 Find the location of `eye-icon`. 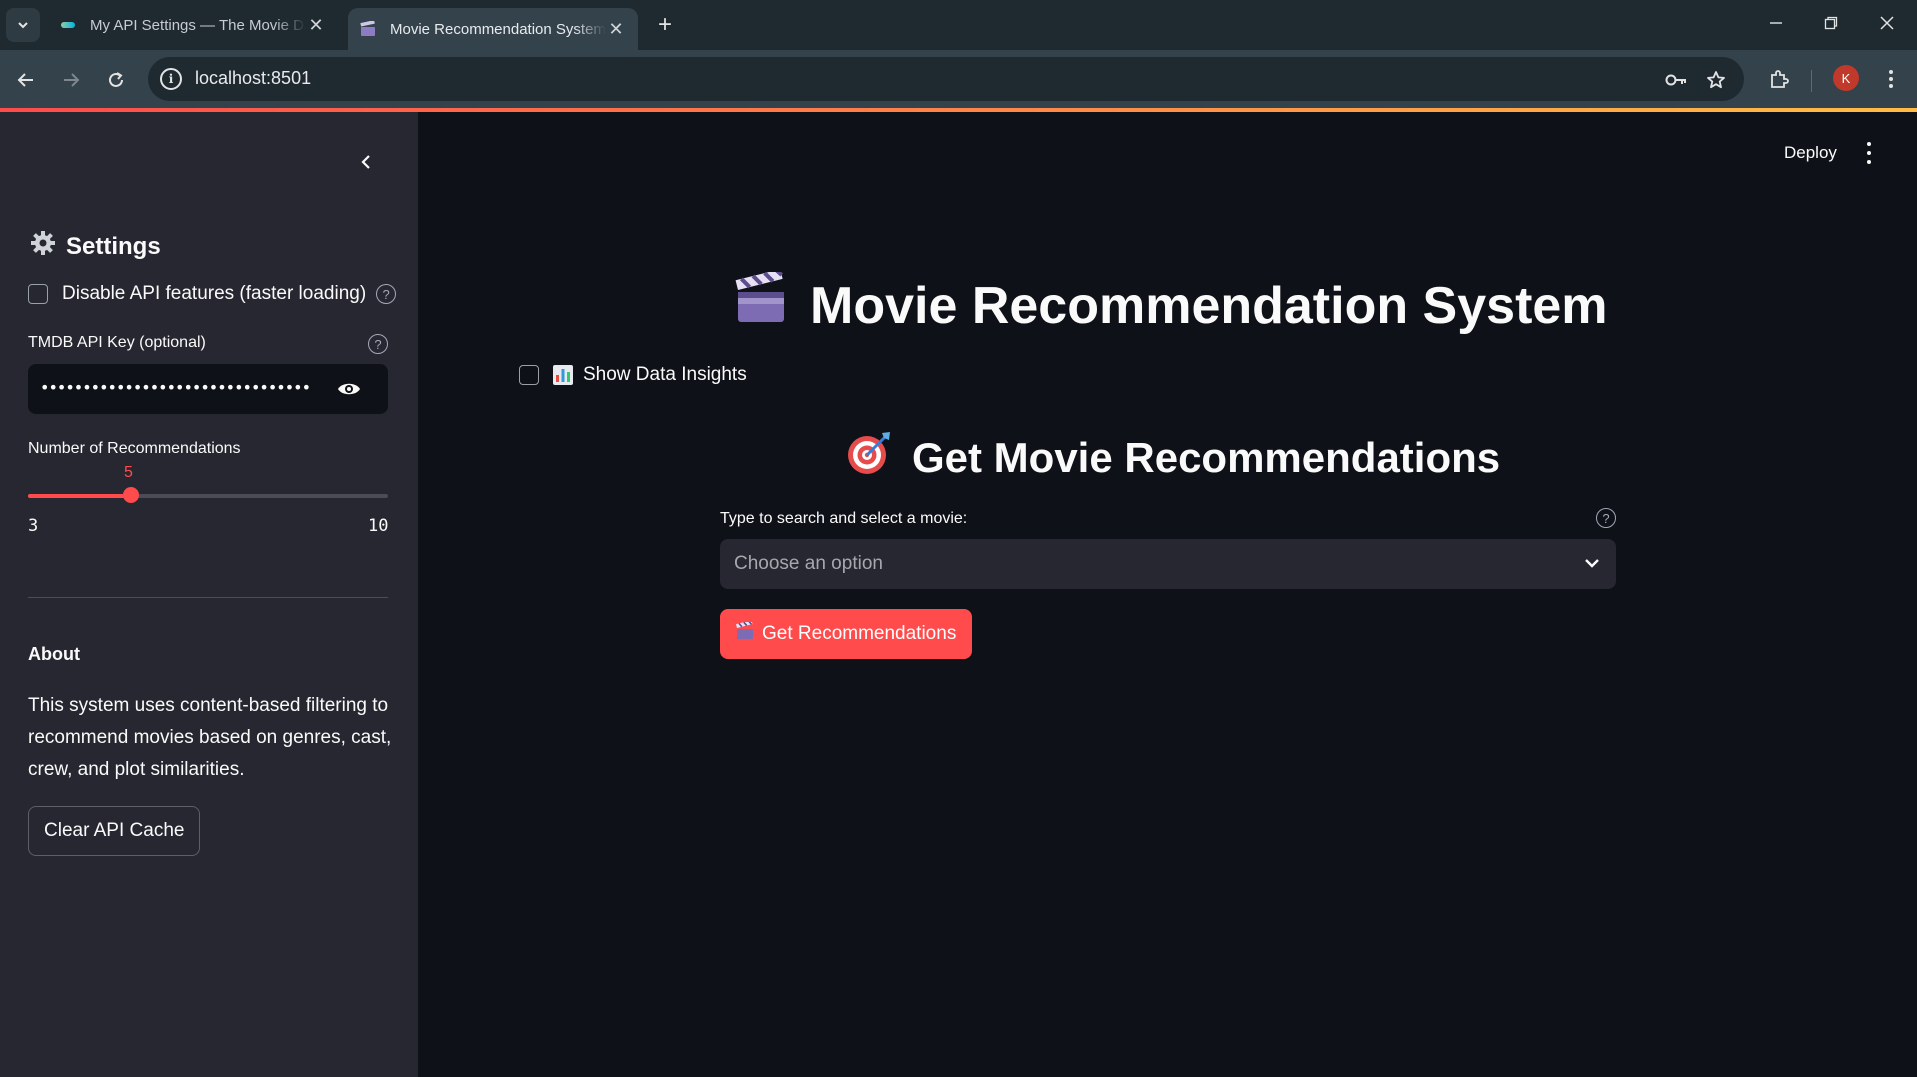

eye-icon is located at coordinates (349, 389).